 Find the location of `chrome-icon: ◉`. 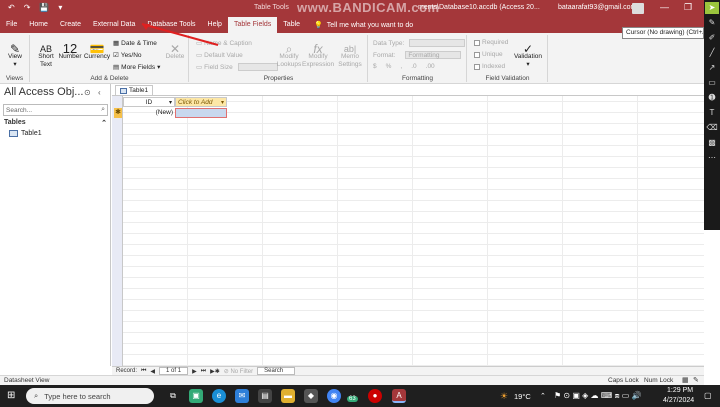

chrome-icon: ◉ is located at coordinates (334, 396).